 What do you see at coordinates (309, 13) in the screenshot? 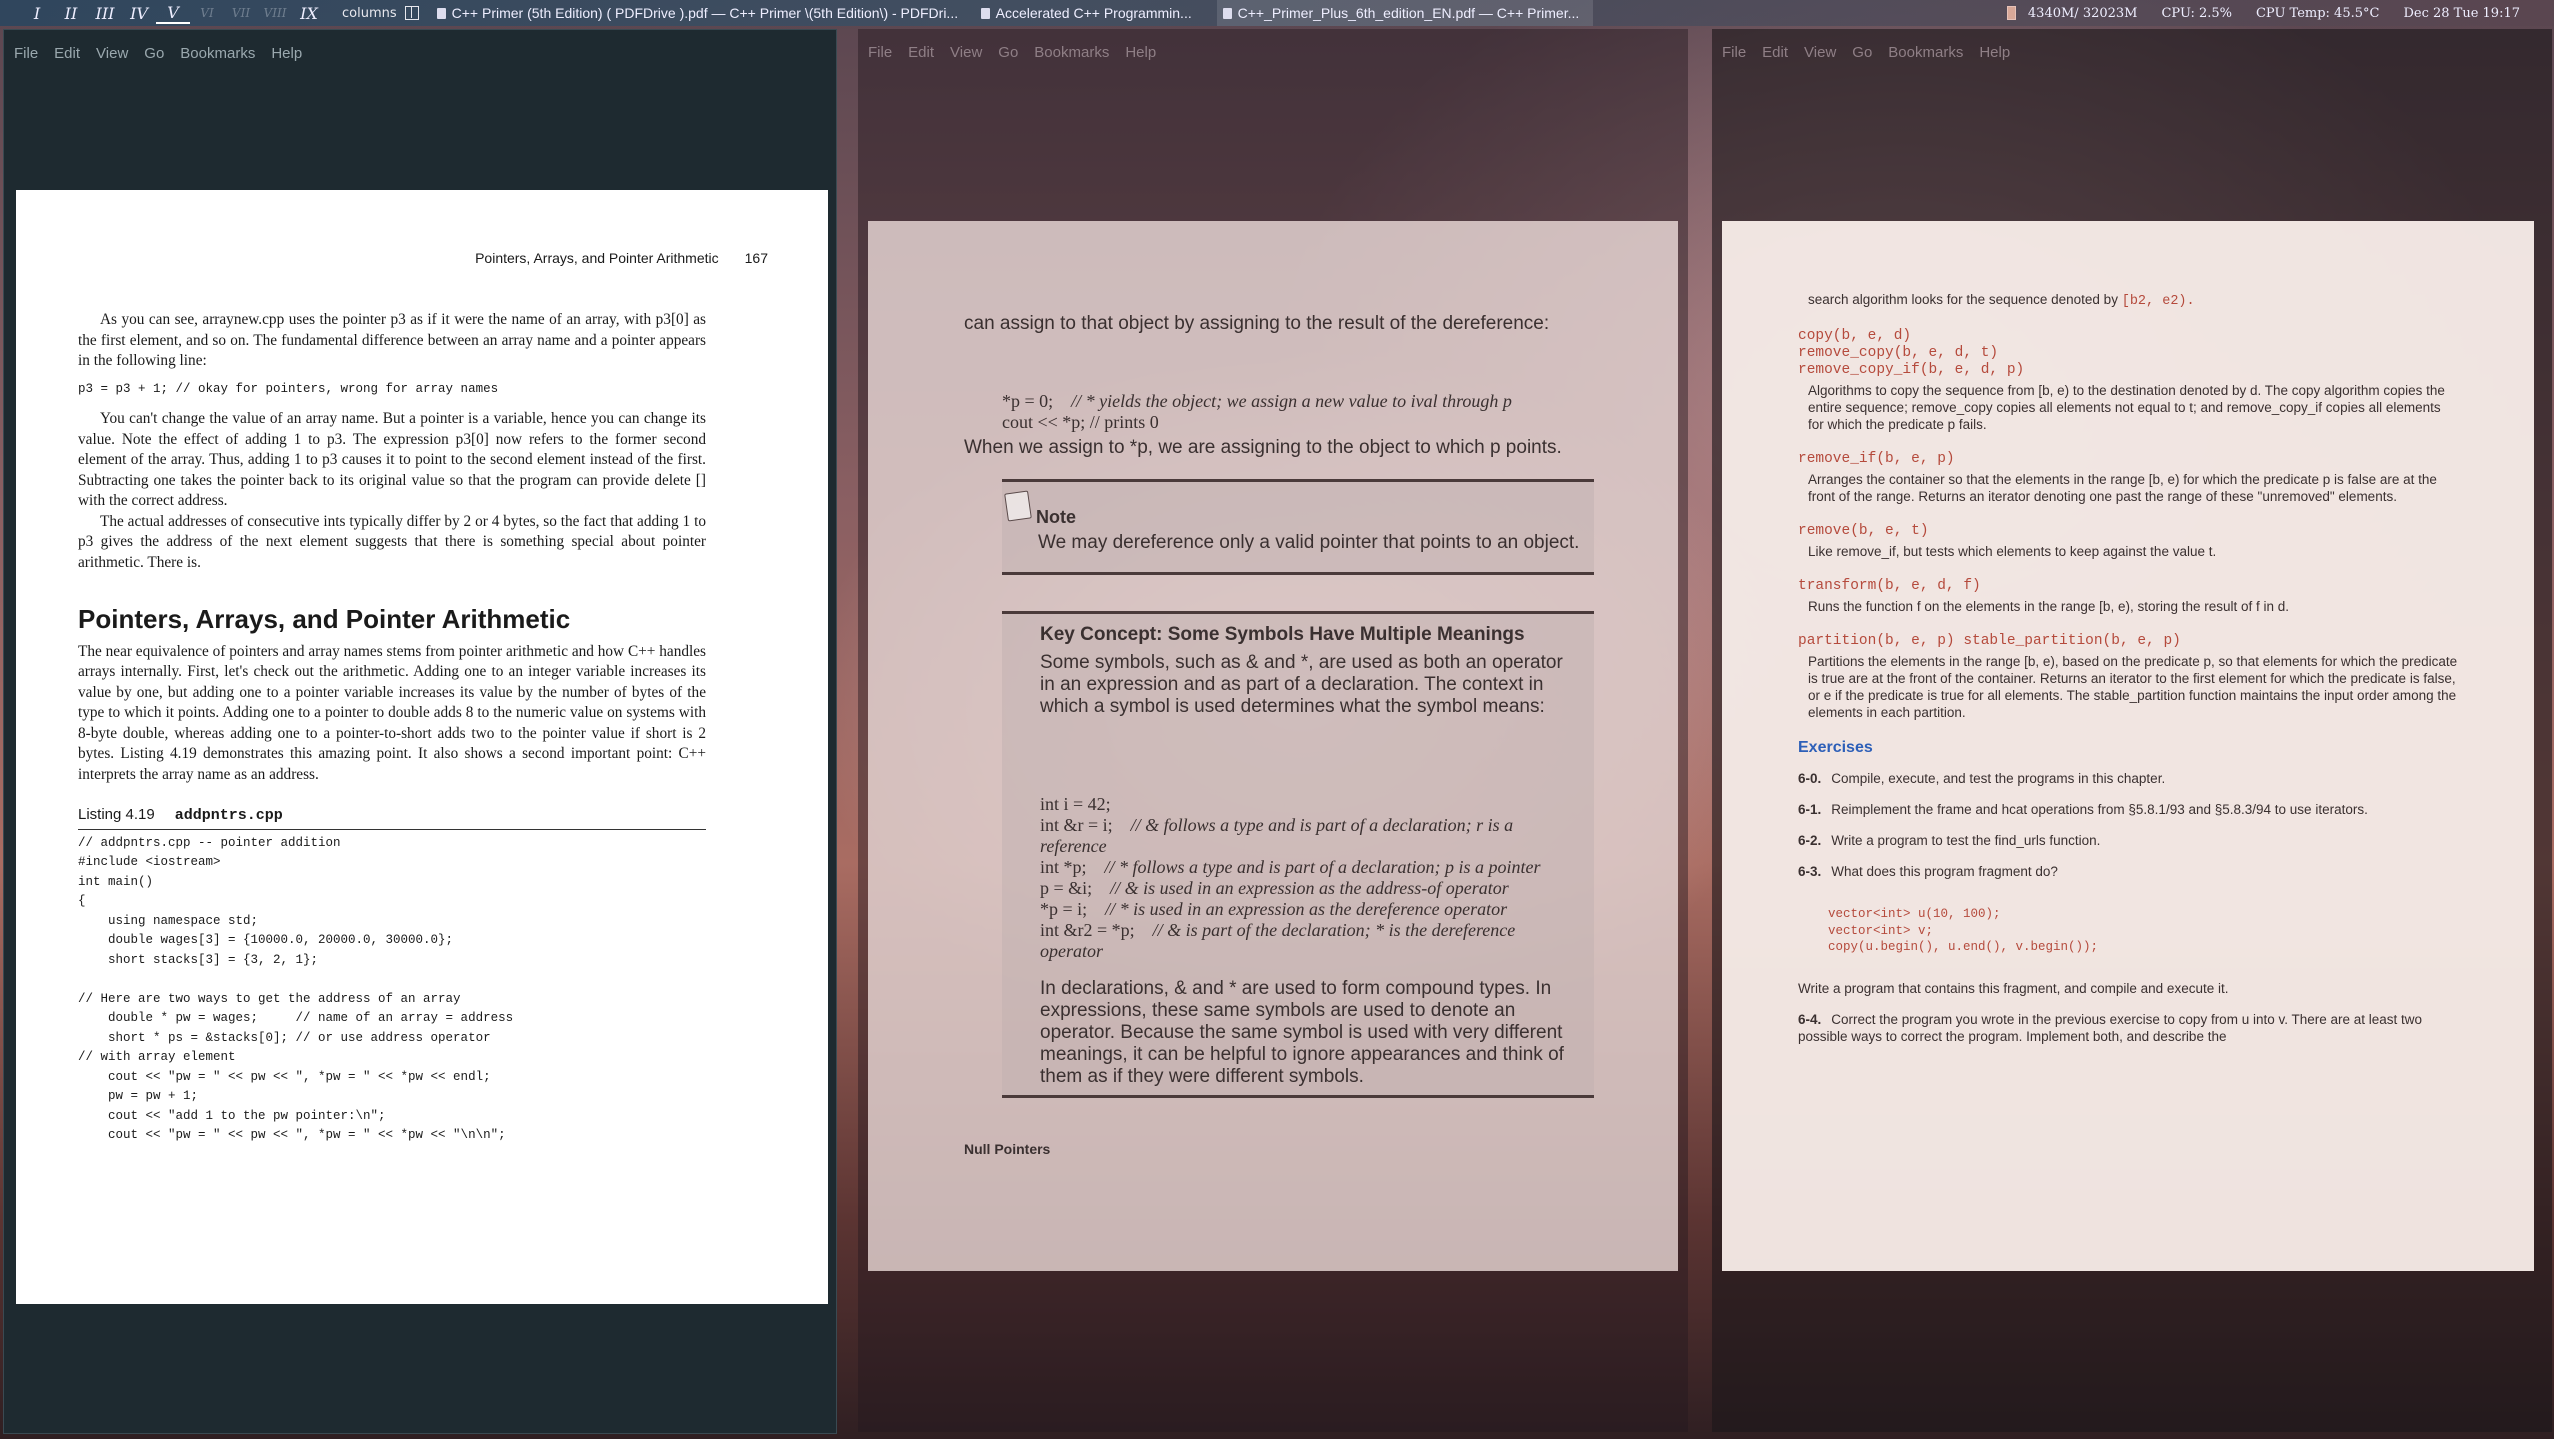
I see `workspace-9: IX` at bounding box center [309, 13].